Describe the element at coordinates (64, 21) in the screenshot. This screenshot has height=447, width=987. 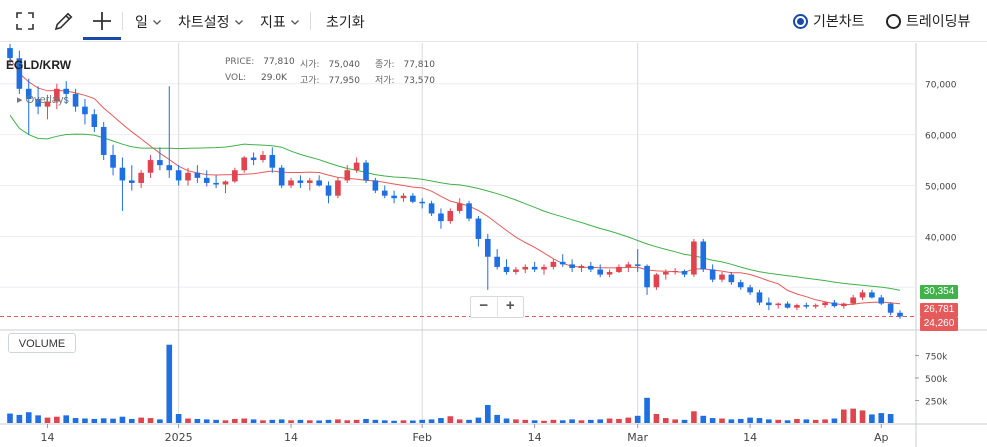
I see `pen-icon` at that location.